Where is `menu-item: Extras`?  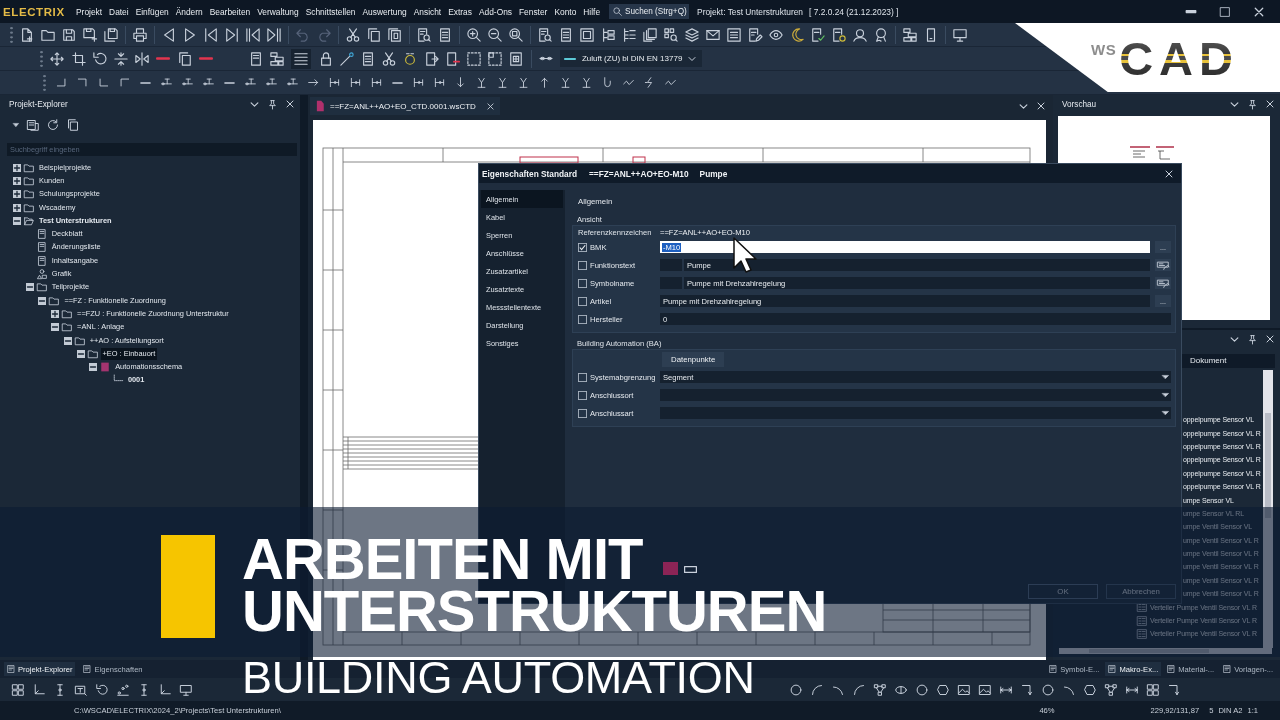 menu-item: Extras is located at coordinates (460, 11).